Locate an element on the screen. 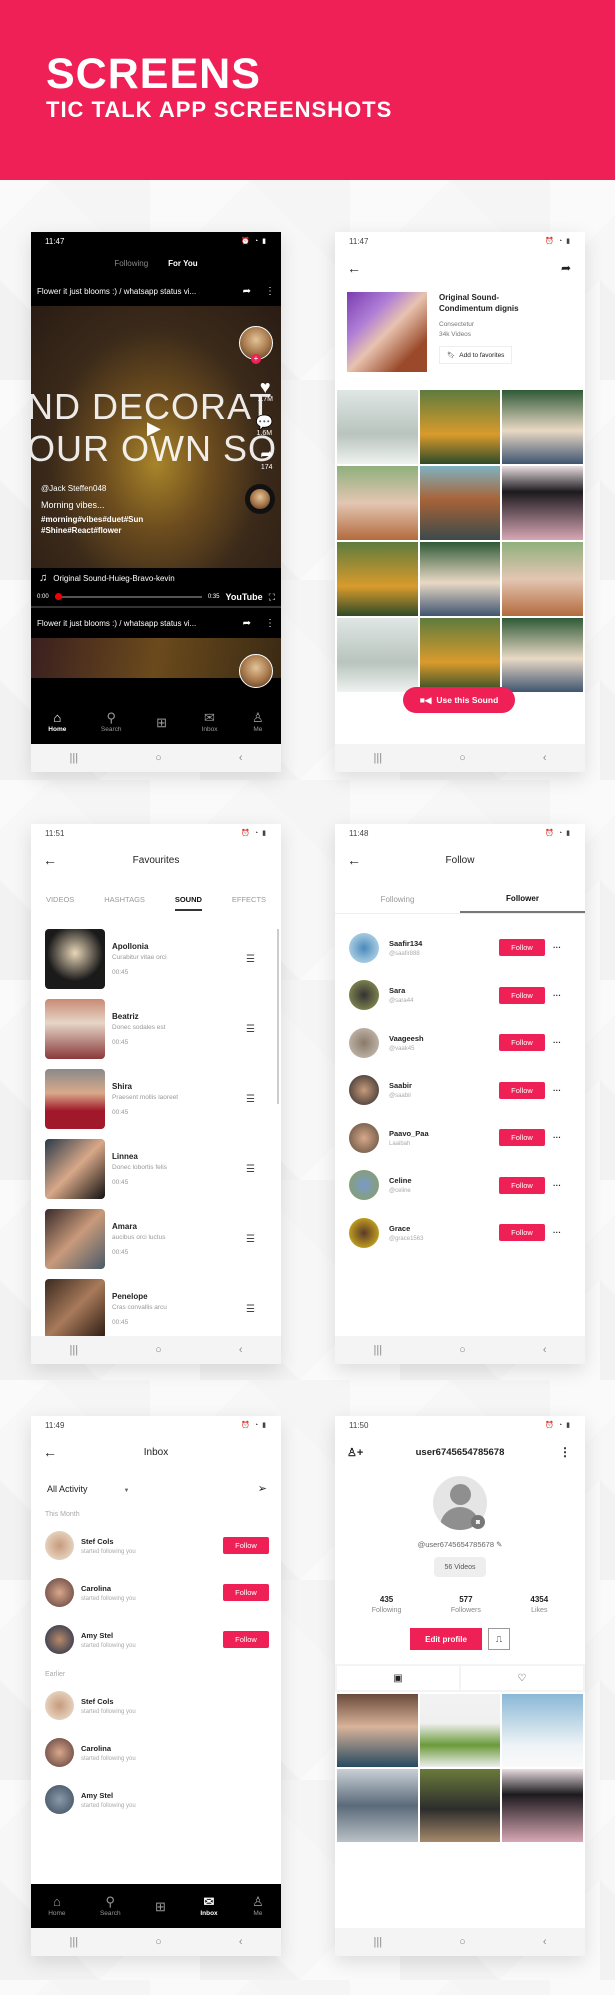  youtube-logo: YouTube is located at coordinates (244, 597).